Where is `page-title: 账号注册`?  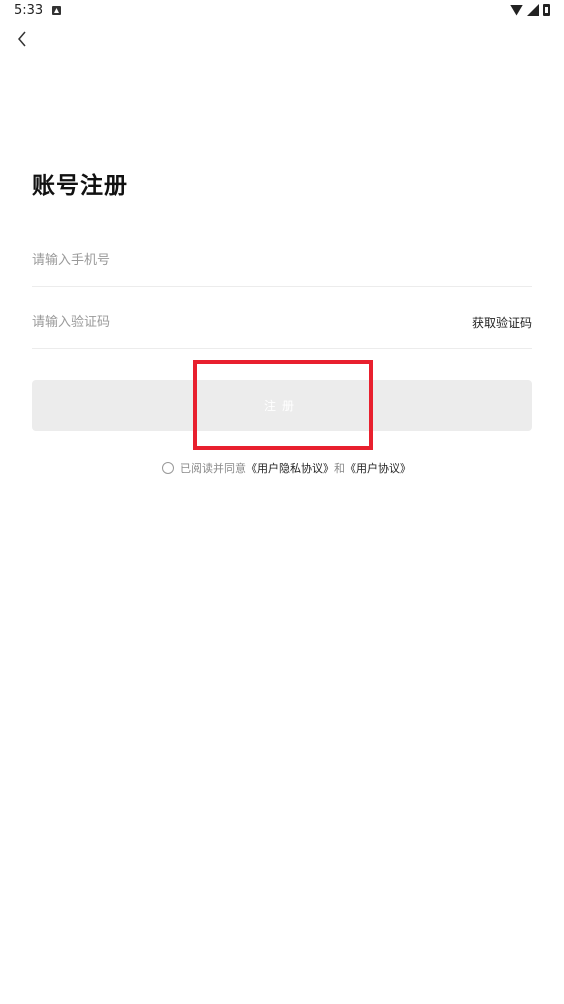 page-title: 账号注册 is located at coordinates (80, 186).